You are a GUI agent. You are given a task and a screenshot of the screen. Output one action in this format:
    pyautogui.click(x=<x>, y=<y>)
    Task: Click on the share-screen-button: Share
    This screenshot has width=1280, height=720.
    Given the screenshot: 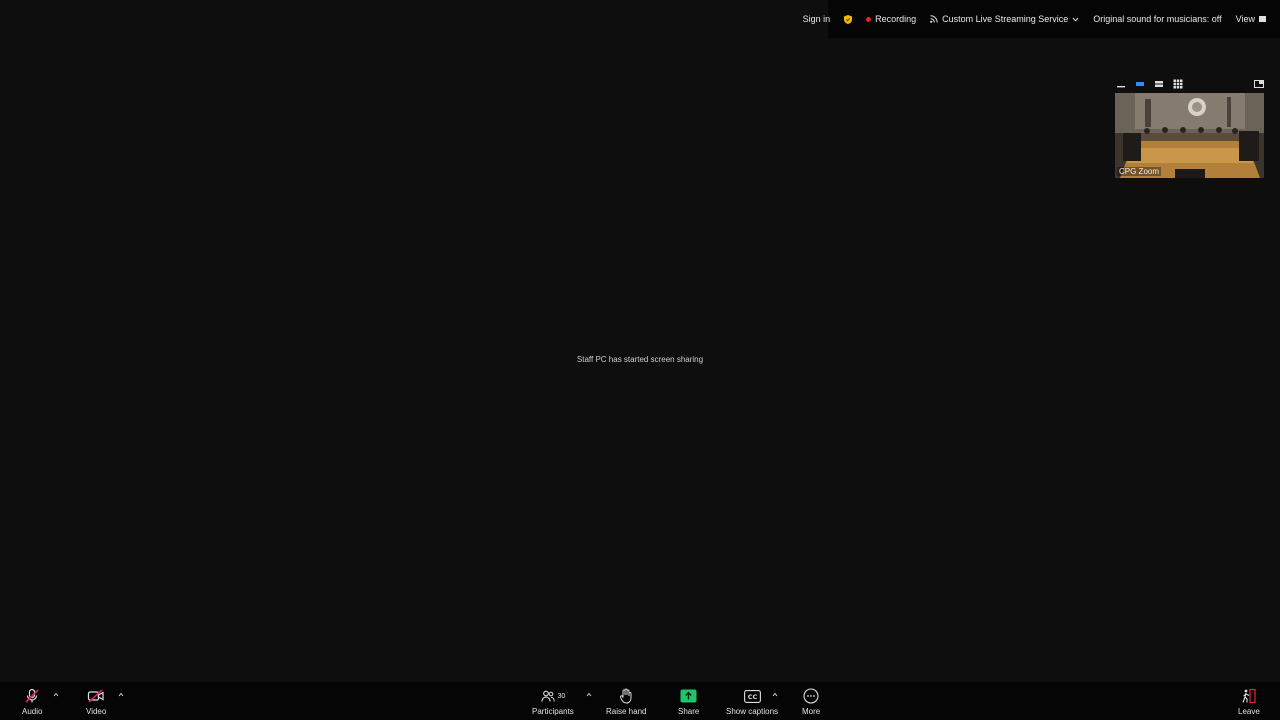 What is the action you would take?
    pyautogui.click(x=688, y=702)
    